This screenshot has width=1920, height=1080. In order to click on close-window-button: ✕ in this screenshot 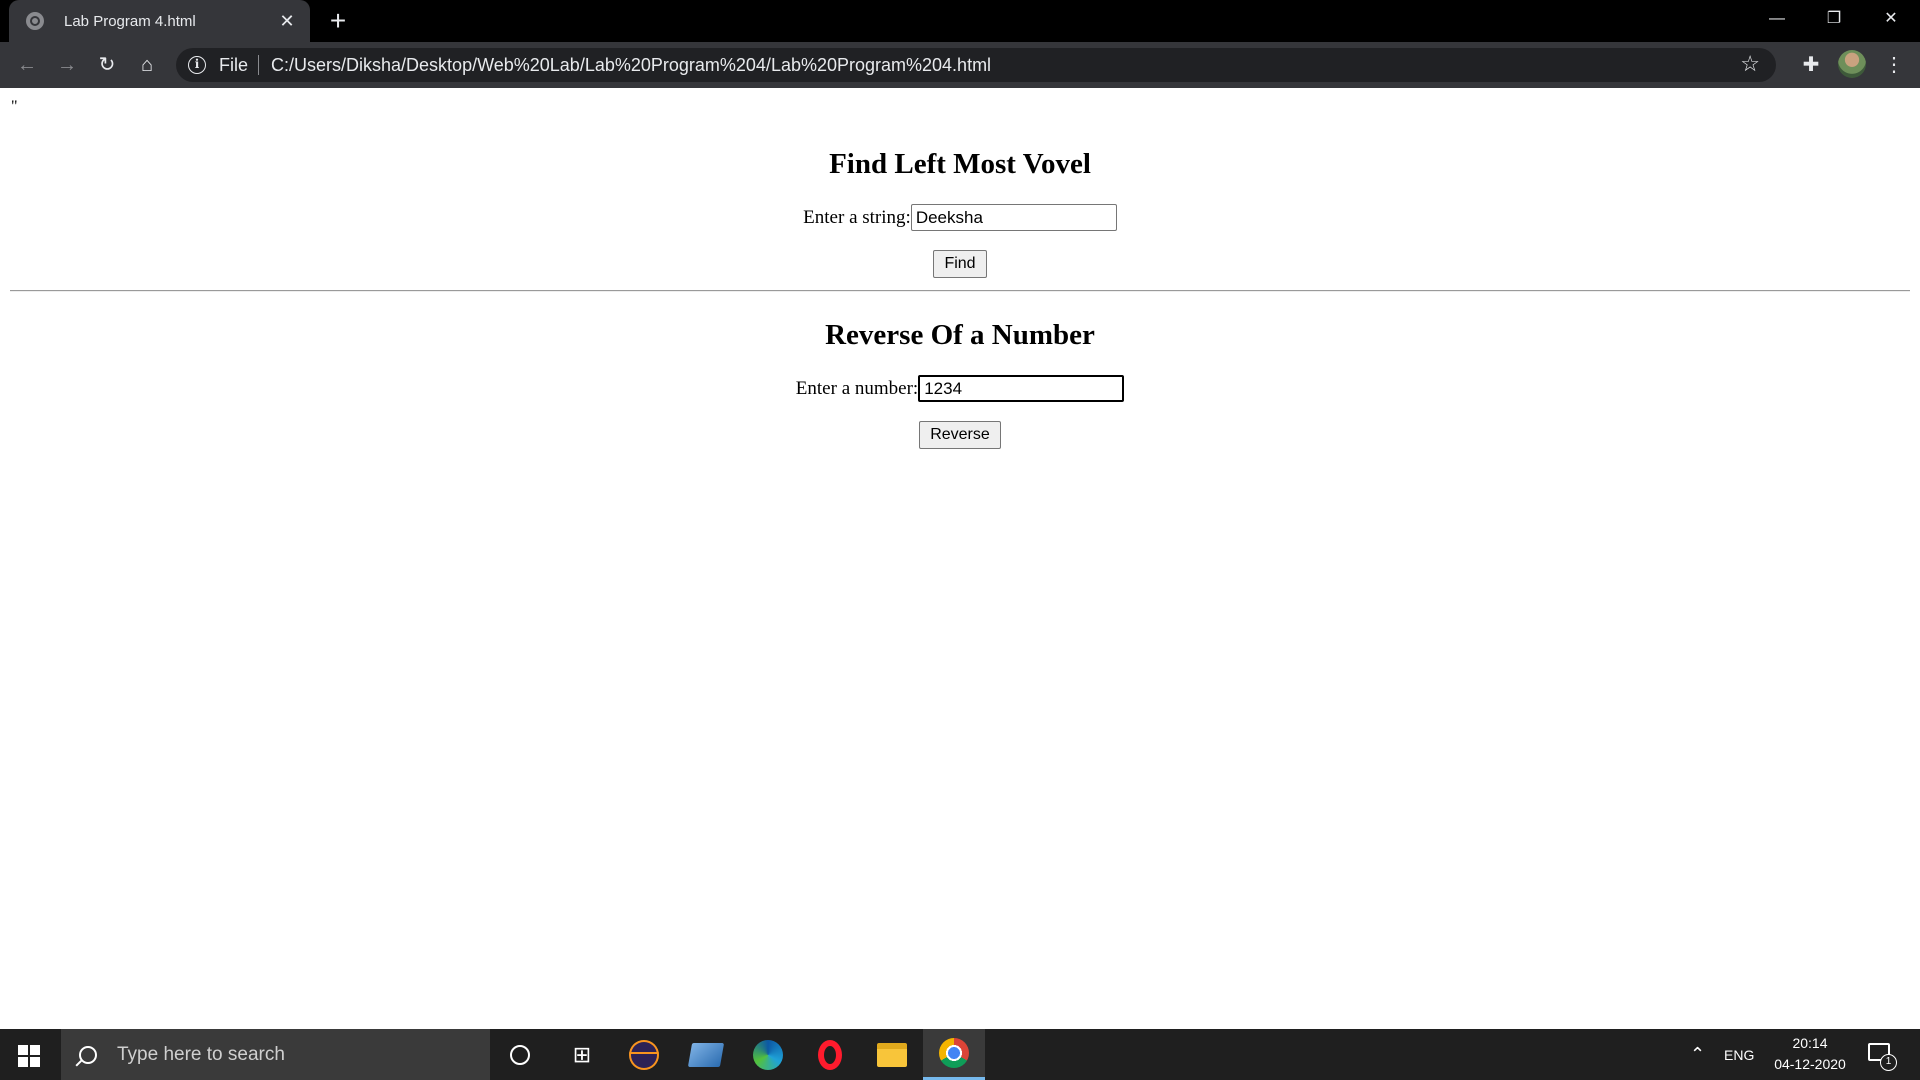, I will do `click(1891, 19)`.